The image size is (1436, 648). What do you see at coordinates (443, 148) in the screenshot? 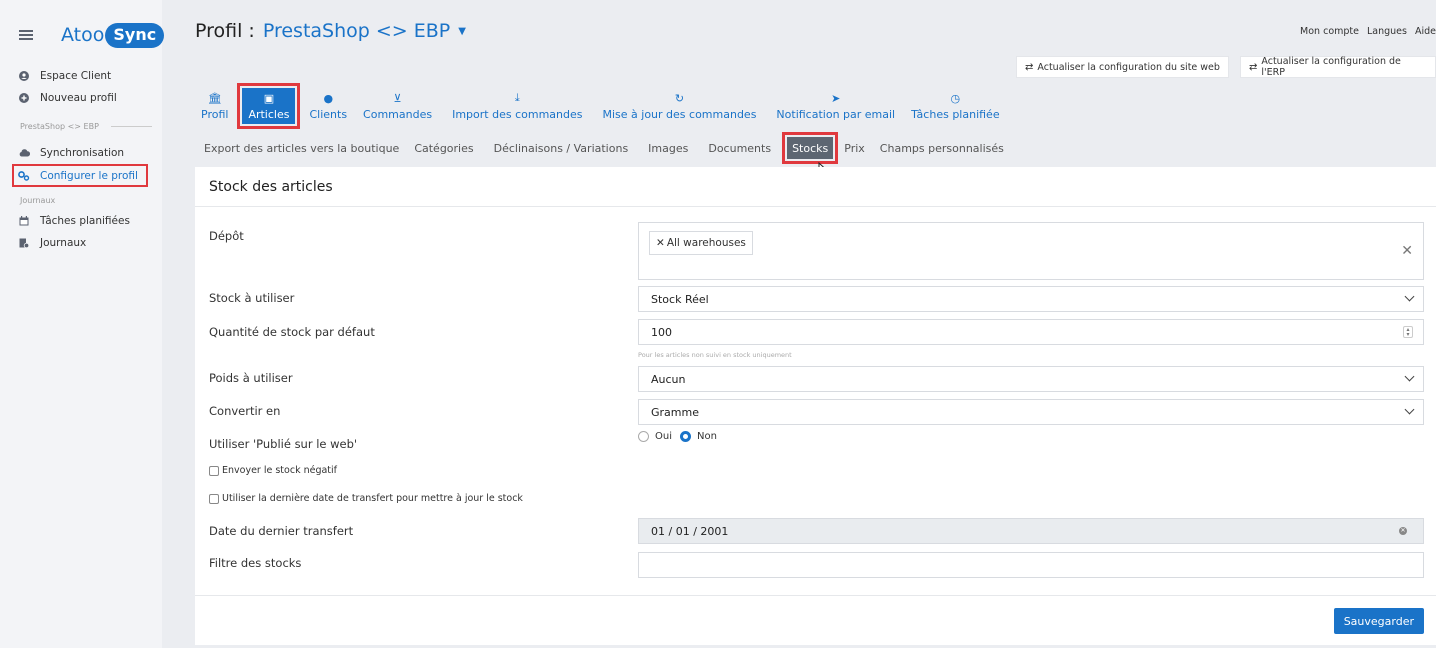
I see `subtab-categories: Catégories` at bounding box center [443, 148].